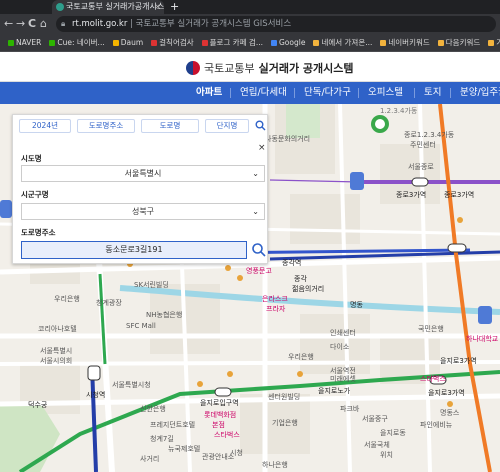 This screenshot has height=472, width=500. What do you see at coordinates (127, 42) in the screenshot?
I see `bookmark-item: Daum` at bounding box center [127, 42].